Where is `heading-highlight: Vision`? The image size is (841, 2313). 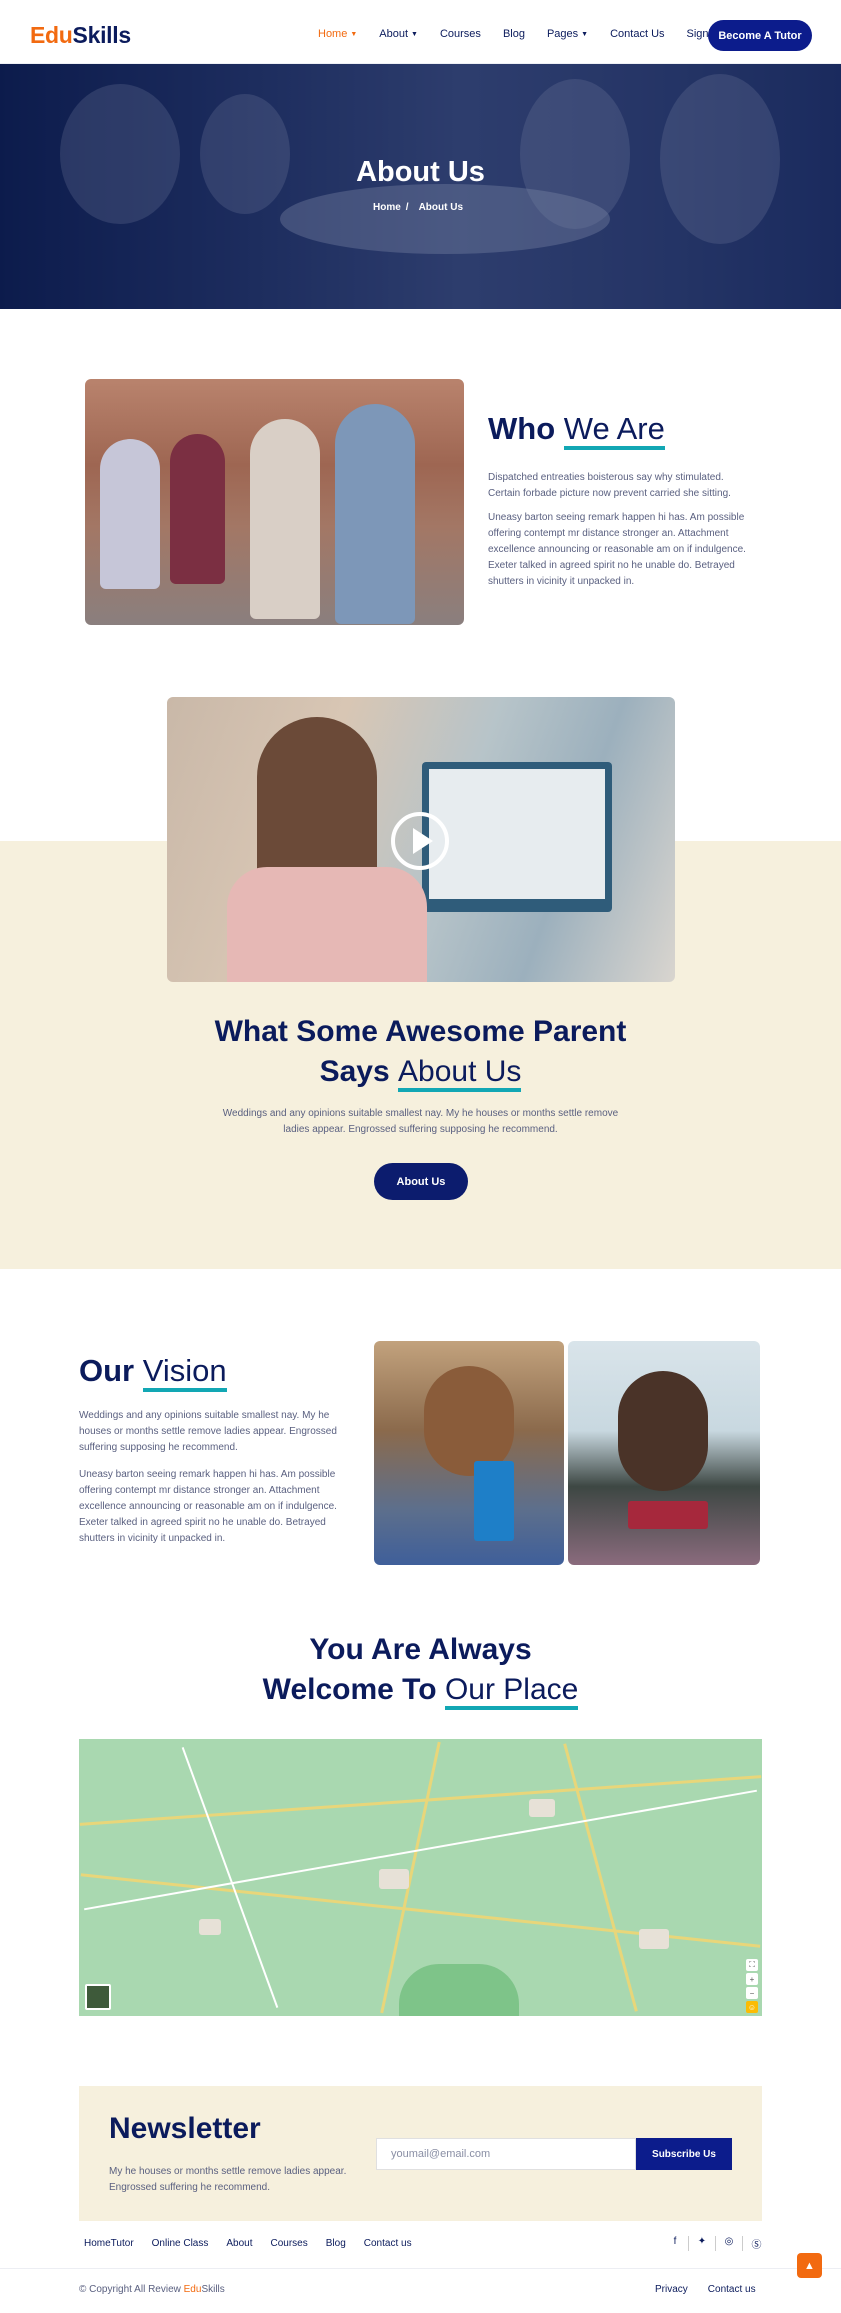
heading-highlight: Vision is located at coordinates (184, 1372).